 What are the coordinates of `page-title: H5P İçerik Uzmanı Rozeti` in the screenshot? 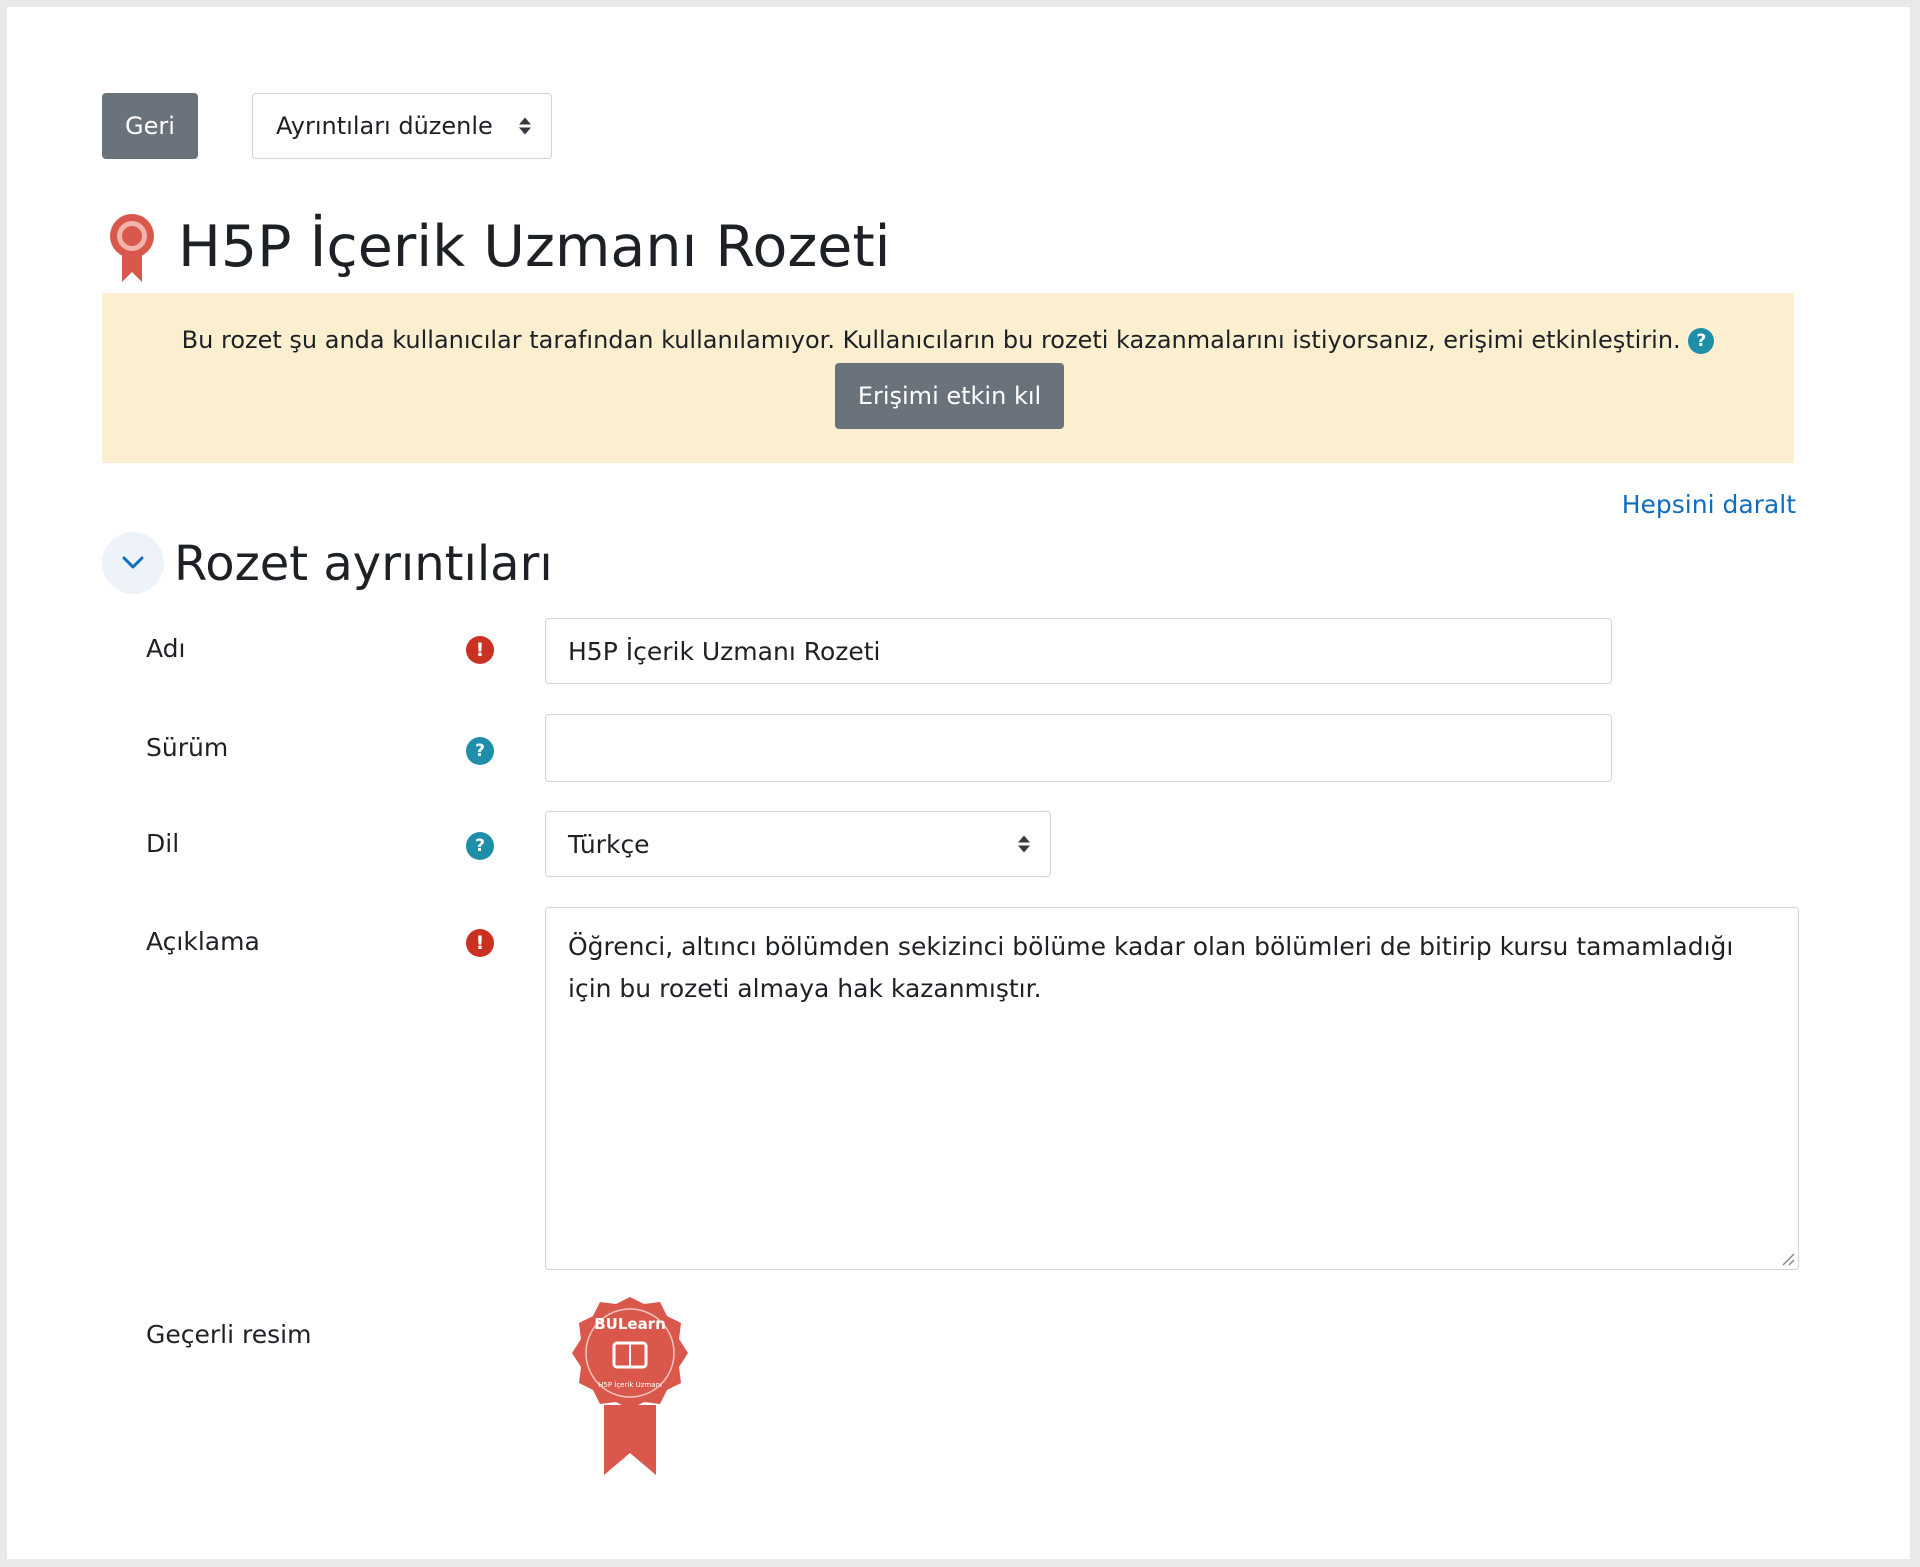 It's located at (534, 247).